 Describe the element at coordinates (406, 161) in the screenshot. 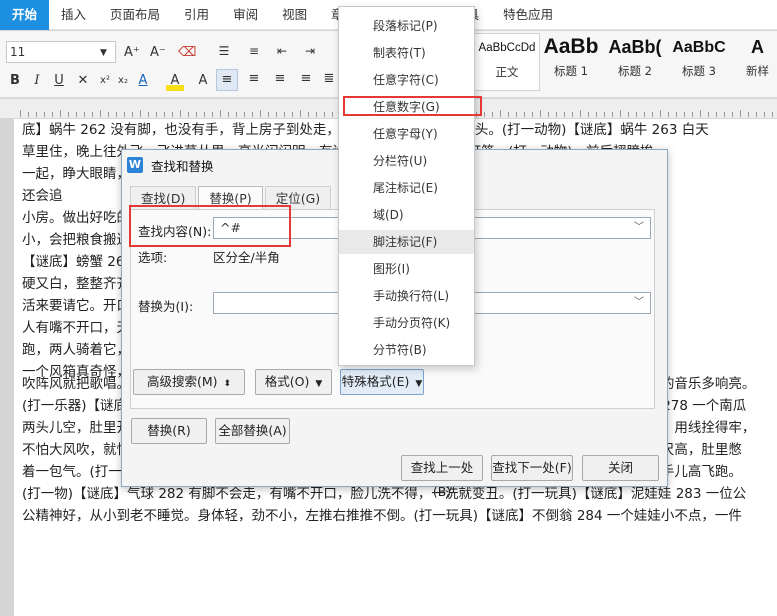

I see `menu-item-column-break: 分栏符(U)` at that location.